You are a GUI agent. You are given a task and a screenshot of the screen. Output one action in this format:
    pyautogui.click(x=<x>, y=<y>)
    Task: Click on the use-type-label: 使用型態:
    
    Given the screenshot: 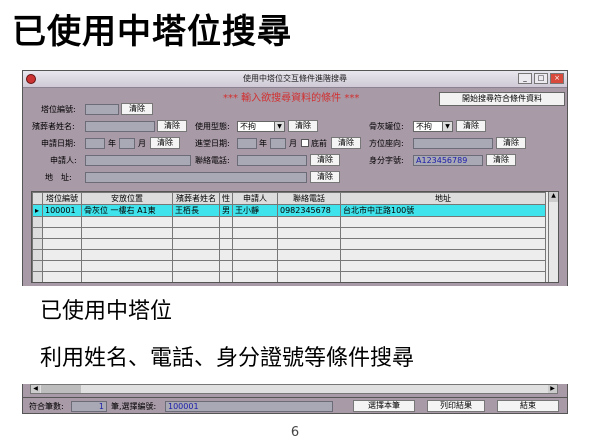 What is the action you would take?
    pyautogui.click(x=212, y=126)
    